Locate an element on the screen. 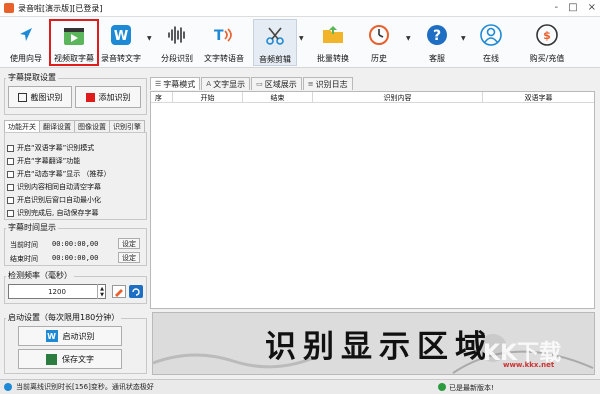 The height and width of the screenshot is (394, 600). edit-pencil-icon is located at coordinates (119, 291).